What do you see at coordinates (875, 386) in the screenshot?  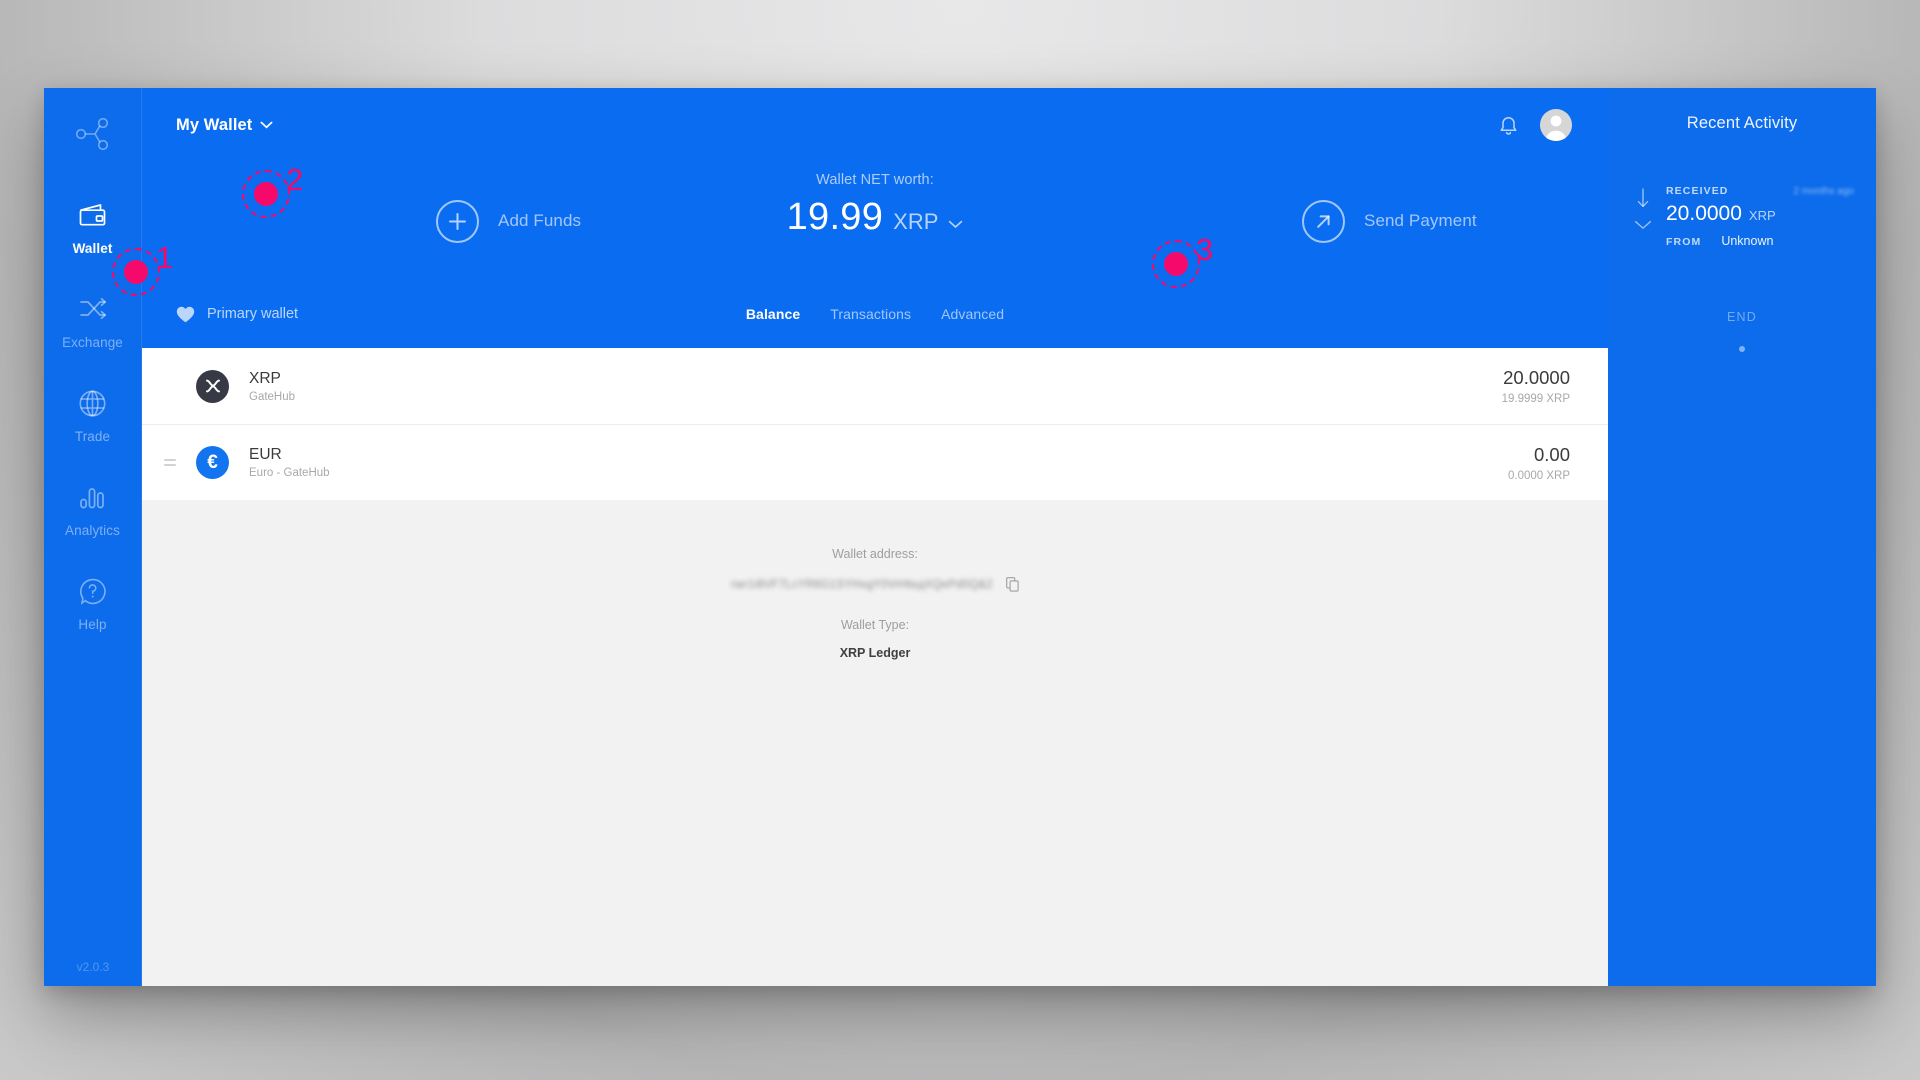 I see `table-row: XRP GateHub 20.0000 19.9999 XRP` at bounding box center [875, 386].